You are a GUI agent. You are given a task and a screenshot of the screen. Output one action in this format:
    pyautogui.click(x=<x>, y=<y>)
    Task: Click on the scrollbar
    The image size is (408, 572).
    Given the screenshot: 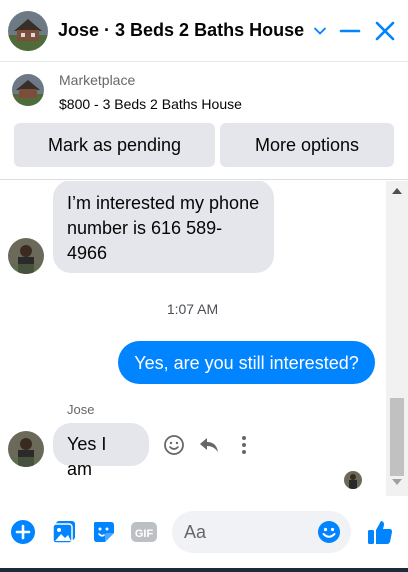 What is the action you would take?
    pyautogui.click(x=397, y=338)
    